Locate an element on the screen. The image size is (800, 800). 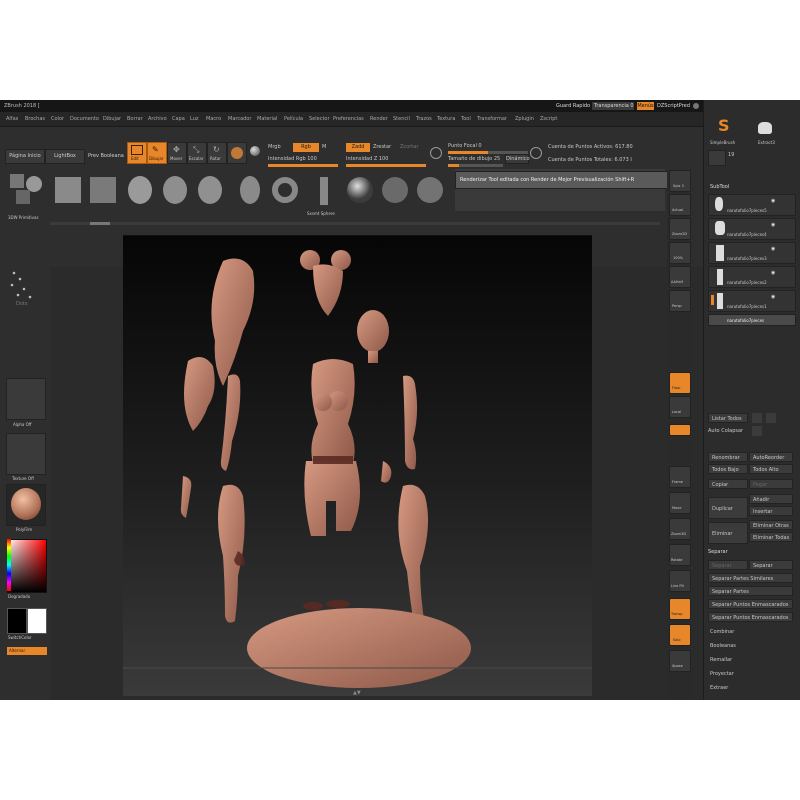
delete-button: Eliminar is located at coordinates (728, 533).